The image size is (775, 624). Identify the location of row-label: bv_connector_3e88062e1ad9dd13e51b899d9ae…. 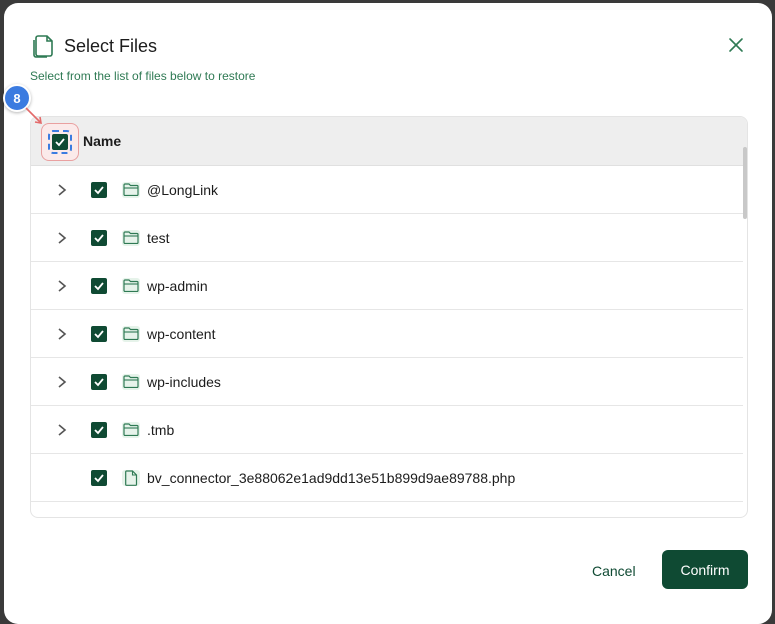
(331, 477).